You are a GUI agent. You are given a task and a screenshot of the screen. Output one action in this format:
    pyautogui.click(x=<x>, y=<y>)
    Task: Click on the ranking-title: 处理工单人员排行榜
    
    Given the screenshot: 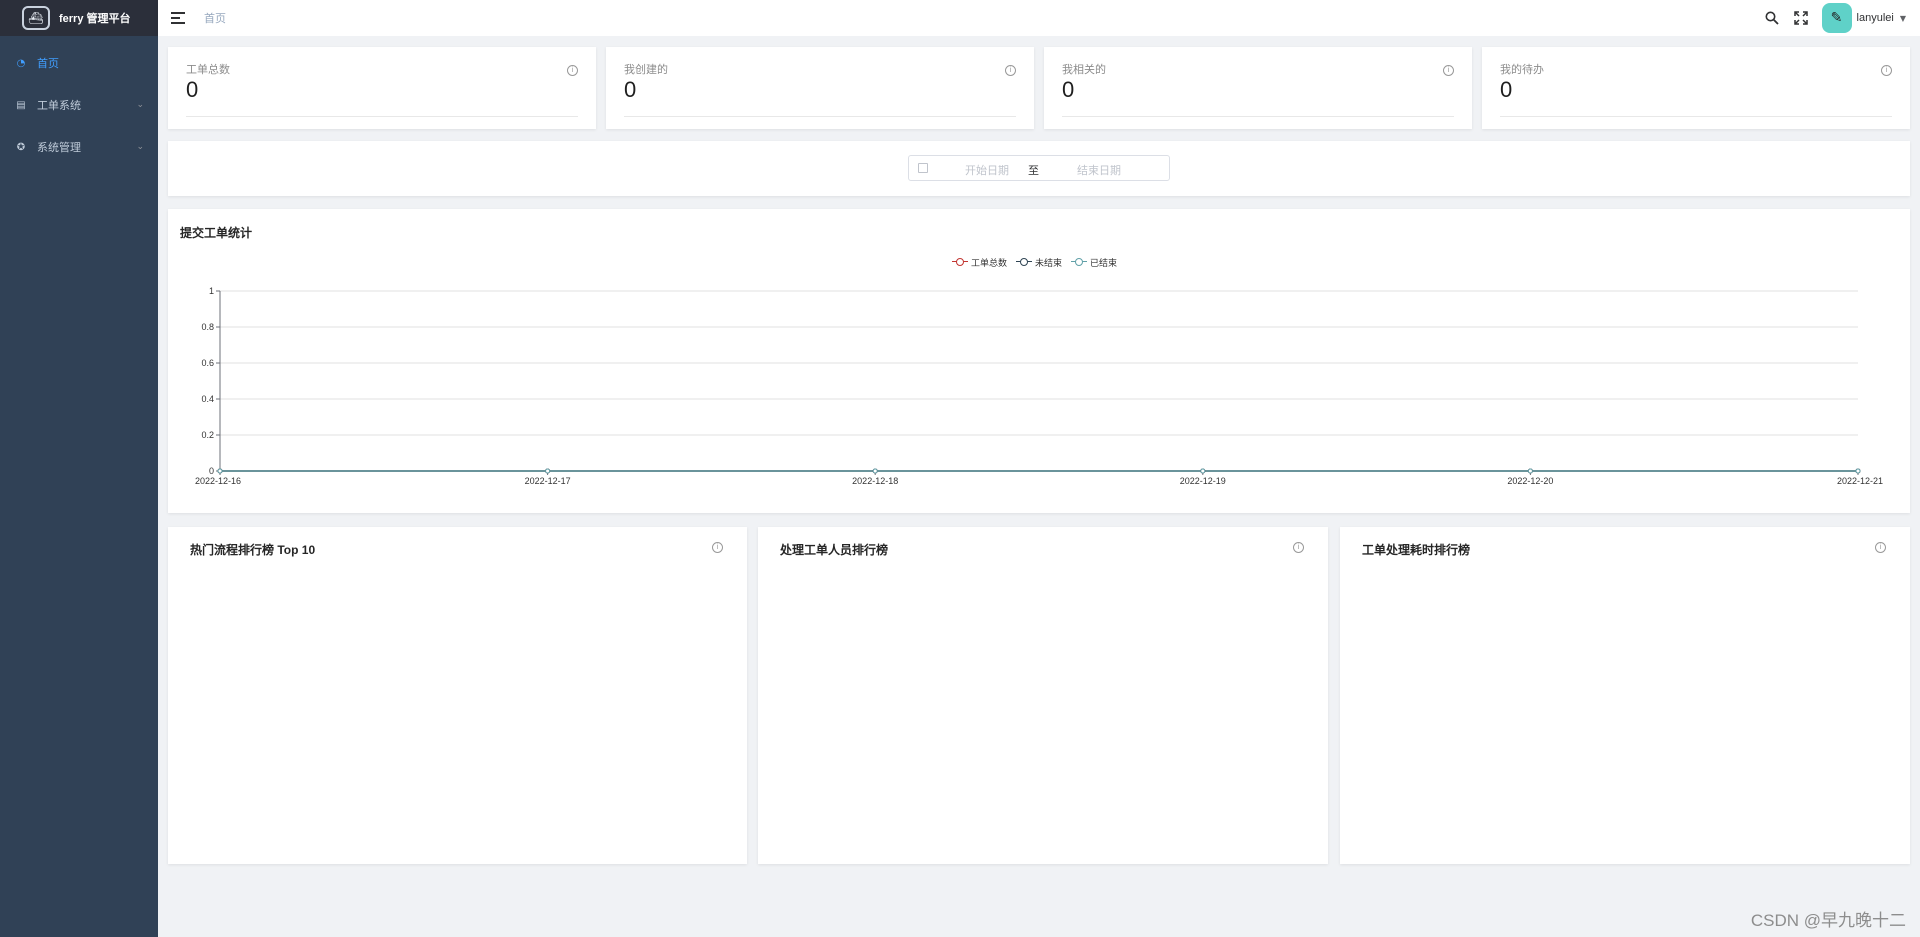 What is the action you would take?
    pyautogui.click(x=834, y=550)
    